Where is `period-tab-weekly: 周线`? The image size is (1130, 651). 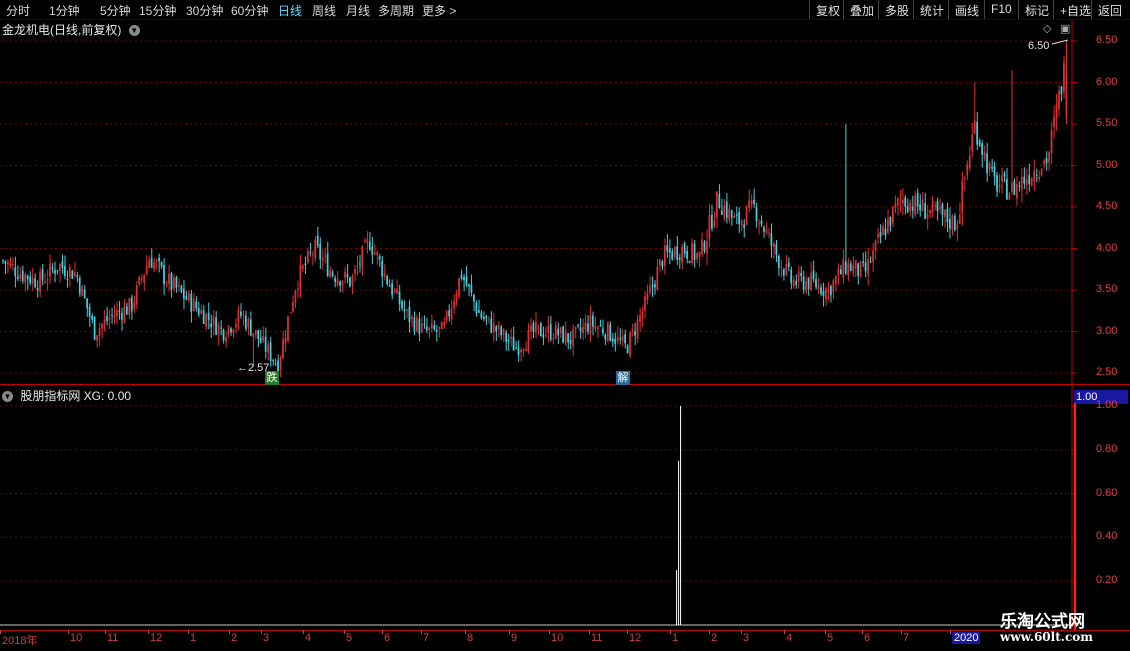
period-tab-weekly: 周线 is located at coordinates (324, 10).